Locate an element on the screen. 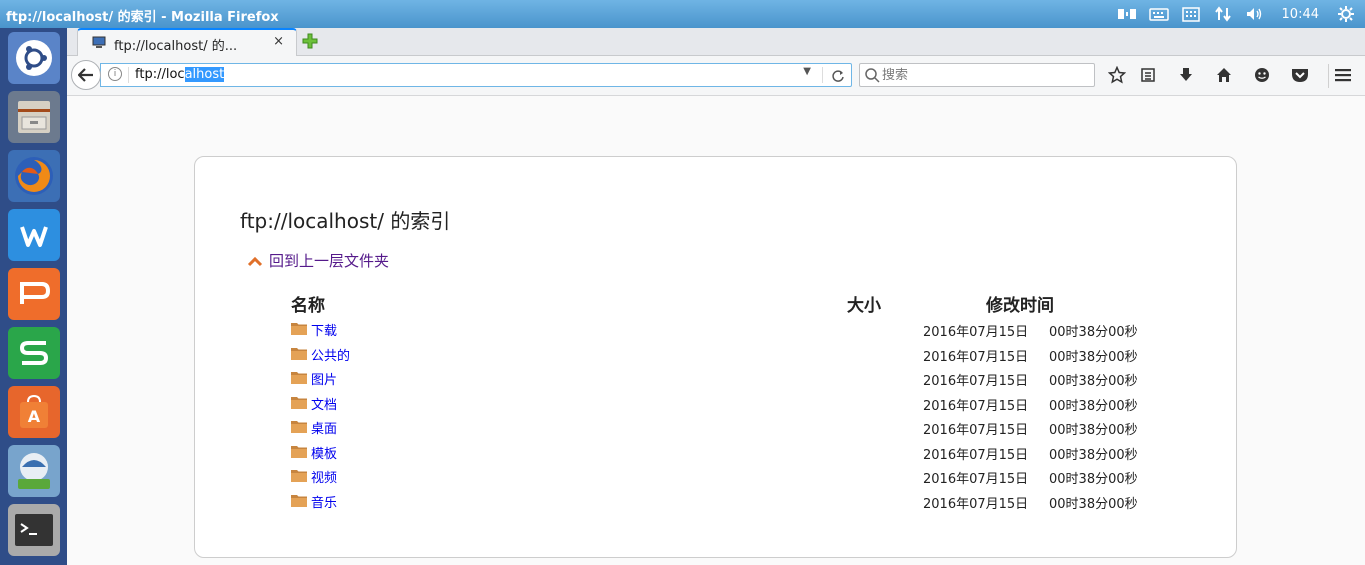 The image size is (1365, 565). parent-directory-label: 回到上一层文件夹 is located at coordinates (329, 260).